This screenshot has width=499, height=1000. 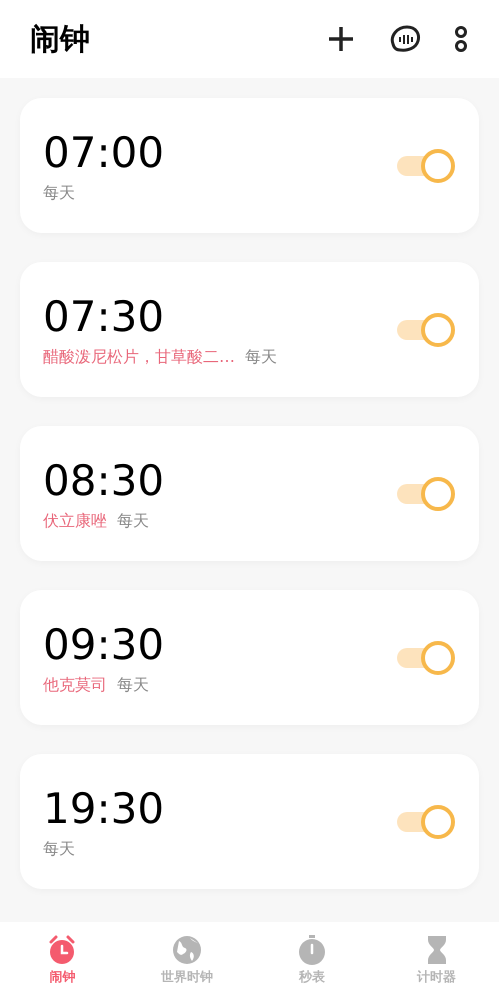 I want to click on alarm-card: 07:30 醋酸泼尼松片，甘草酸二… 每天, so click(x=249, y=329).